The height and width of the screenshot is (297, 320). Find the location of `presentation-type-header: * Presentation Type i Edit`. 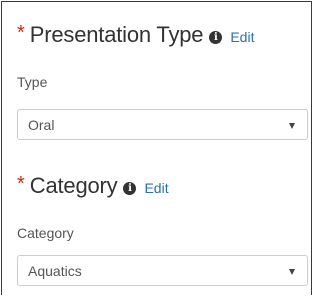

presentation-type-header: * Presentation Type i Edit is located at coordinates (135, 35).